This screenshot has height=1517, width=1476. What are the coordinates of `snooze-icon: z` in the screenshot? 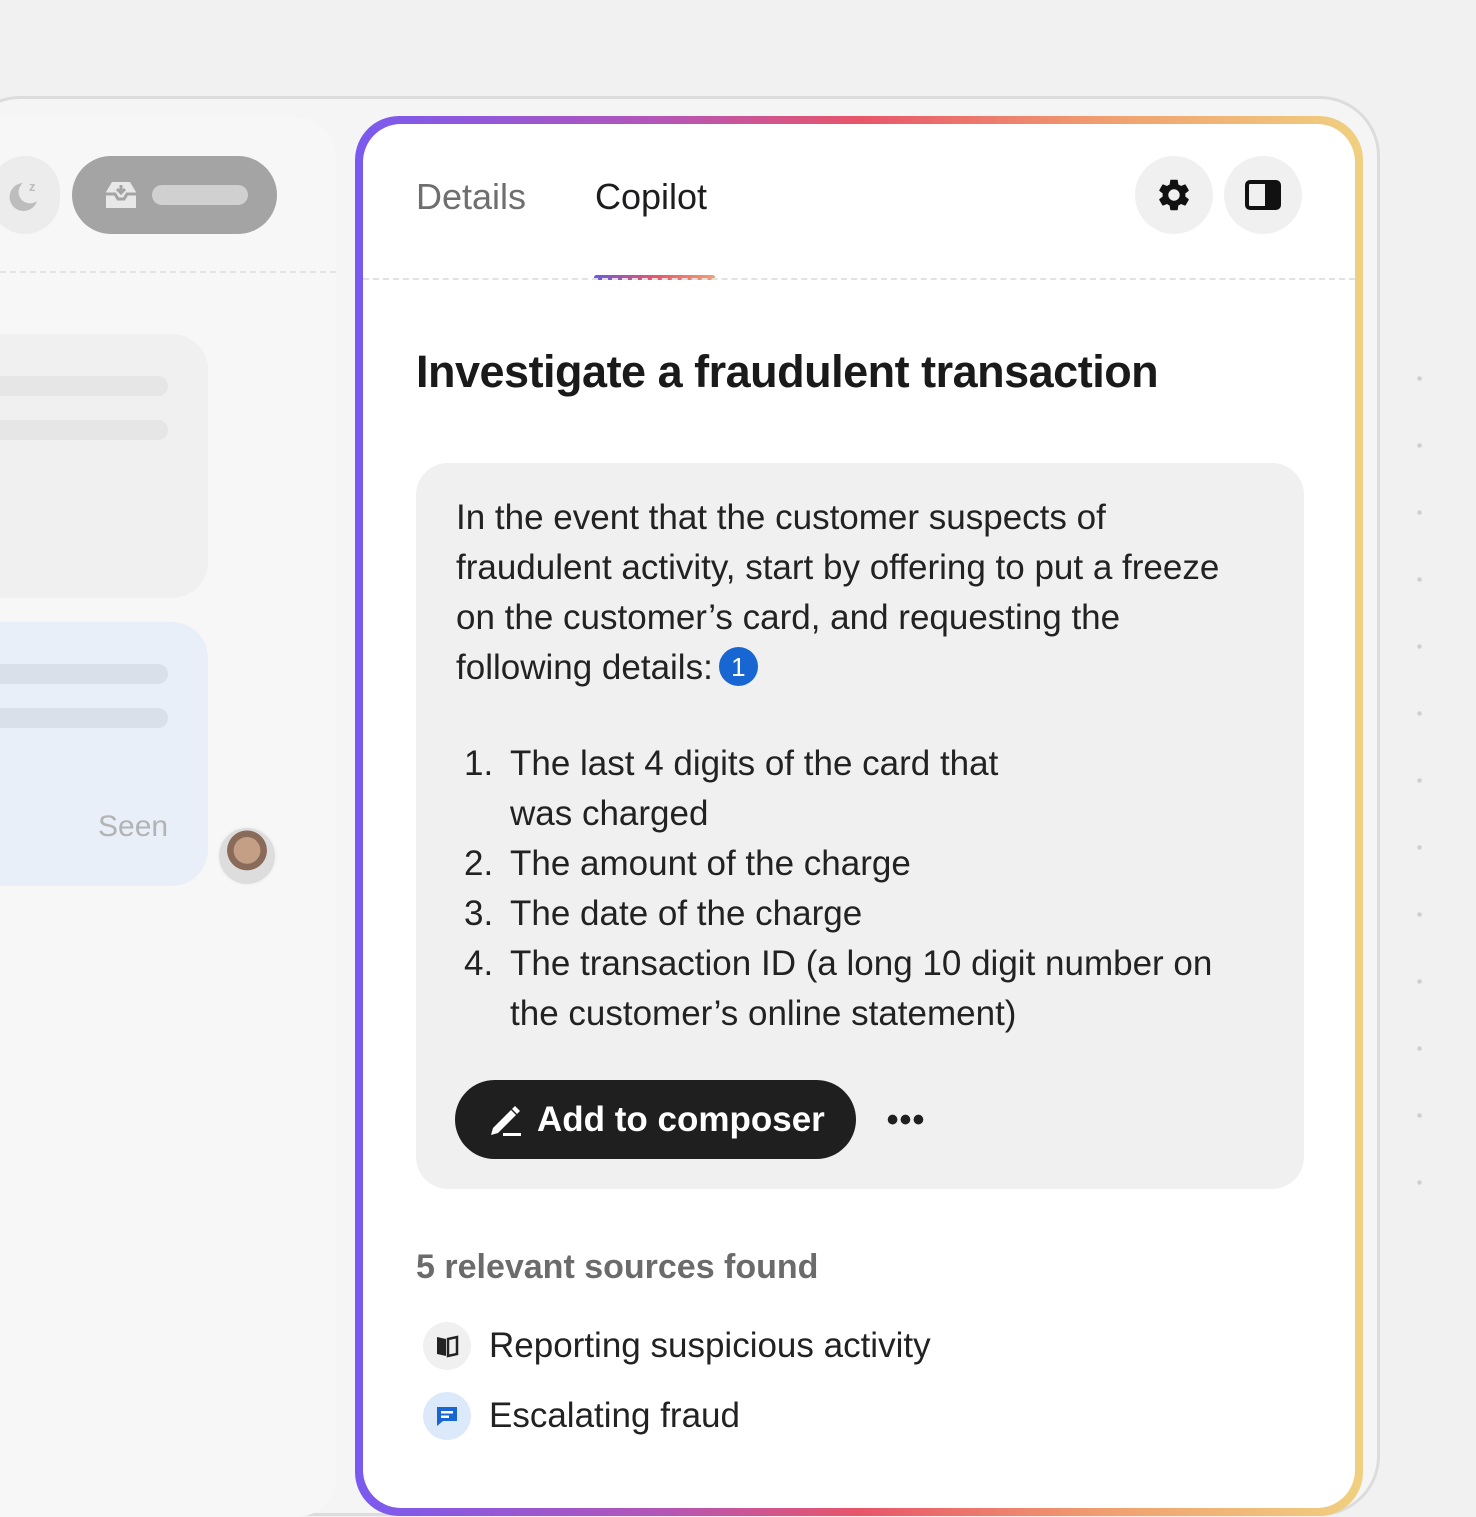 It's located at (23, 195).